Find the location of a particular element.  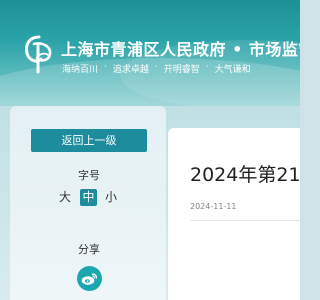

font-size-label: 字号 is located at coordinates (89, 175).